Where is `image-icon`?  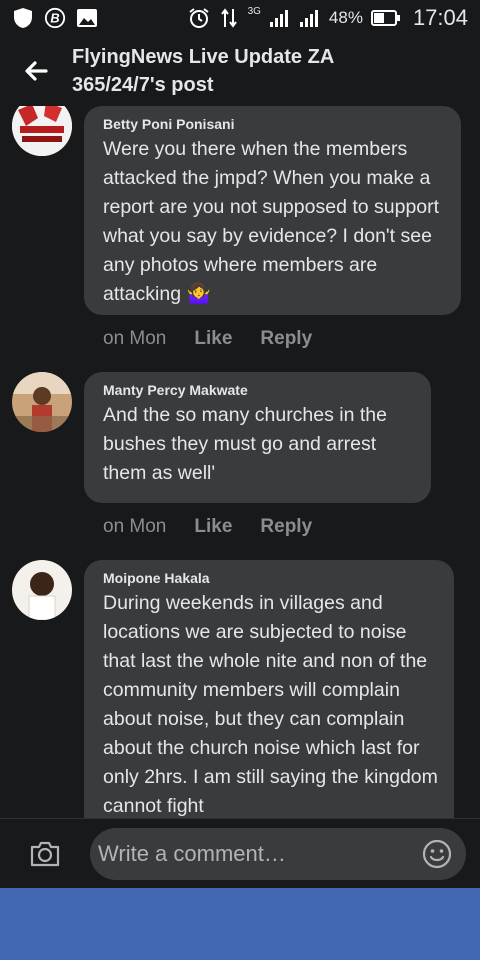 image-icon is located at coordinates (87, 18).